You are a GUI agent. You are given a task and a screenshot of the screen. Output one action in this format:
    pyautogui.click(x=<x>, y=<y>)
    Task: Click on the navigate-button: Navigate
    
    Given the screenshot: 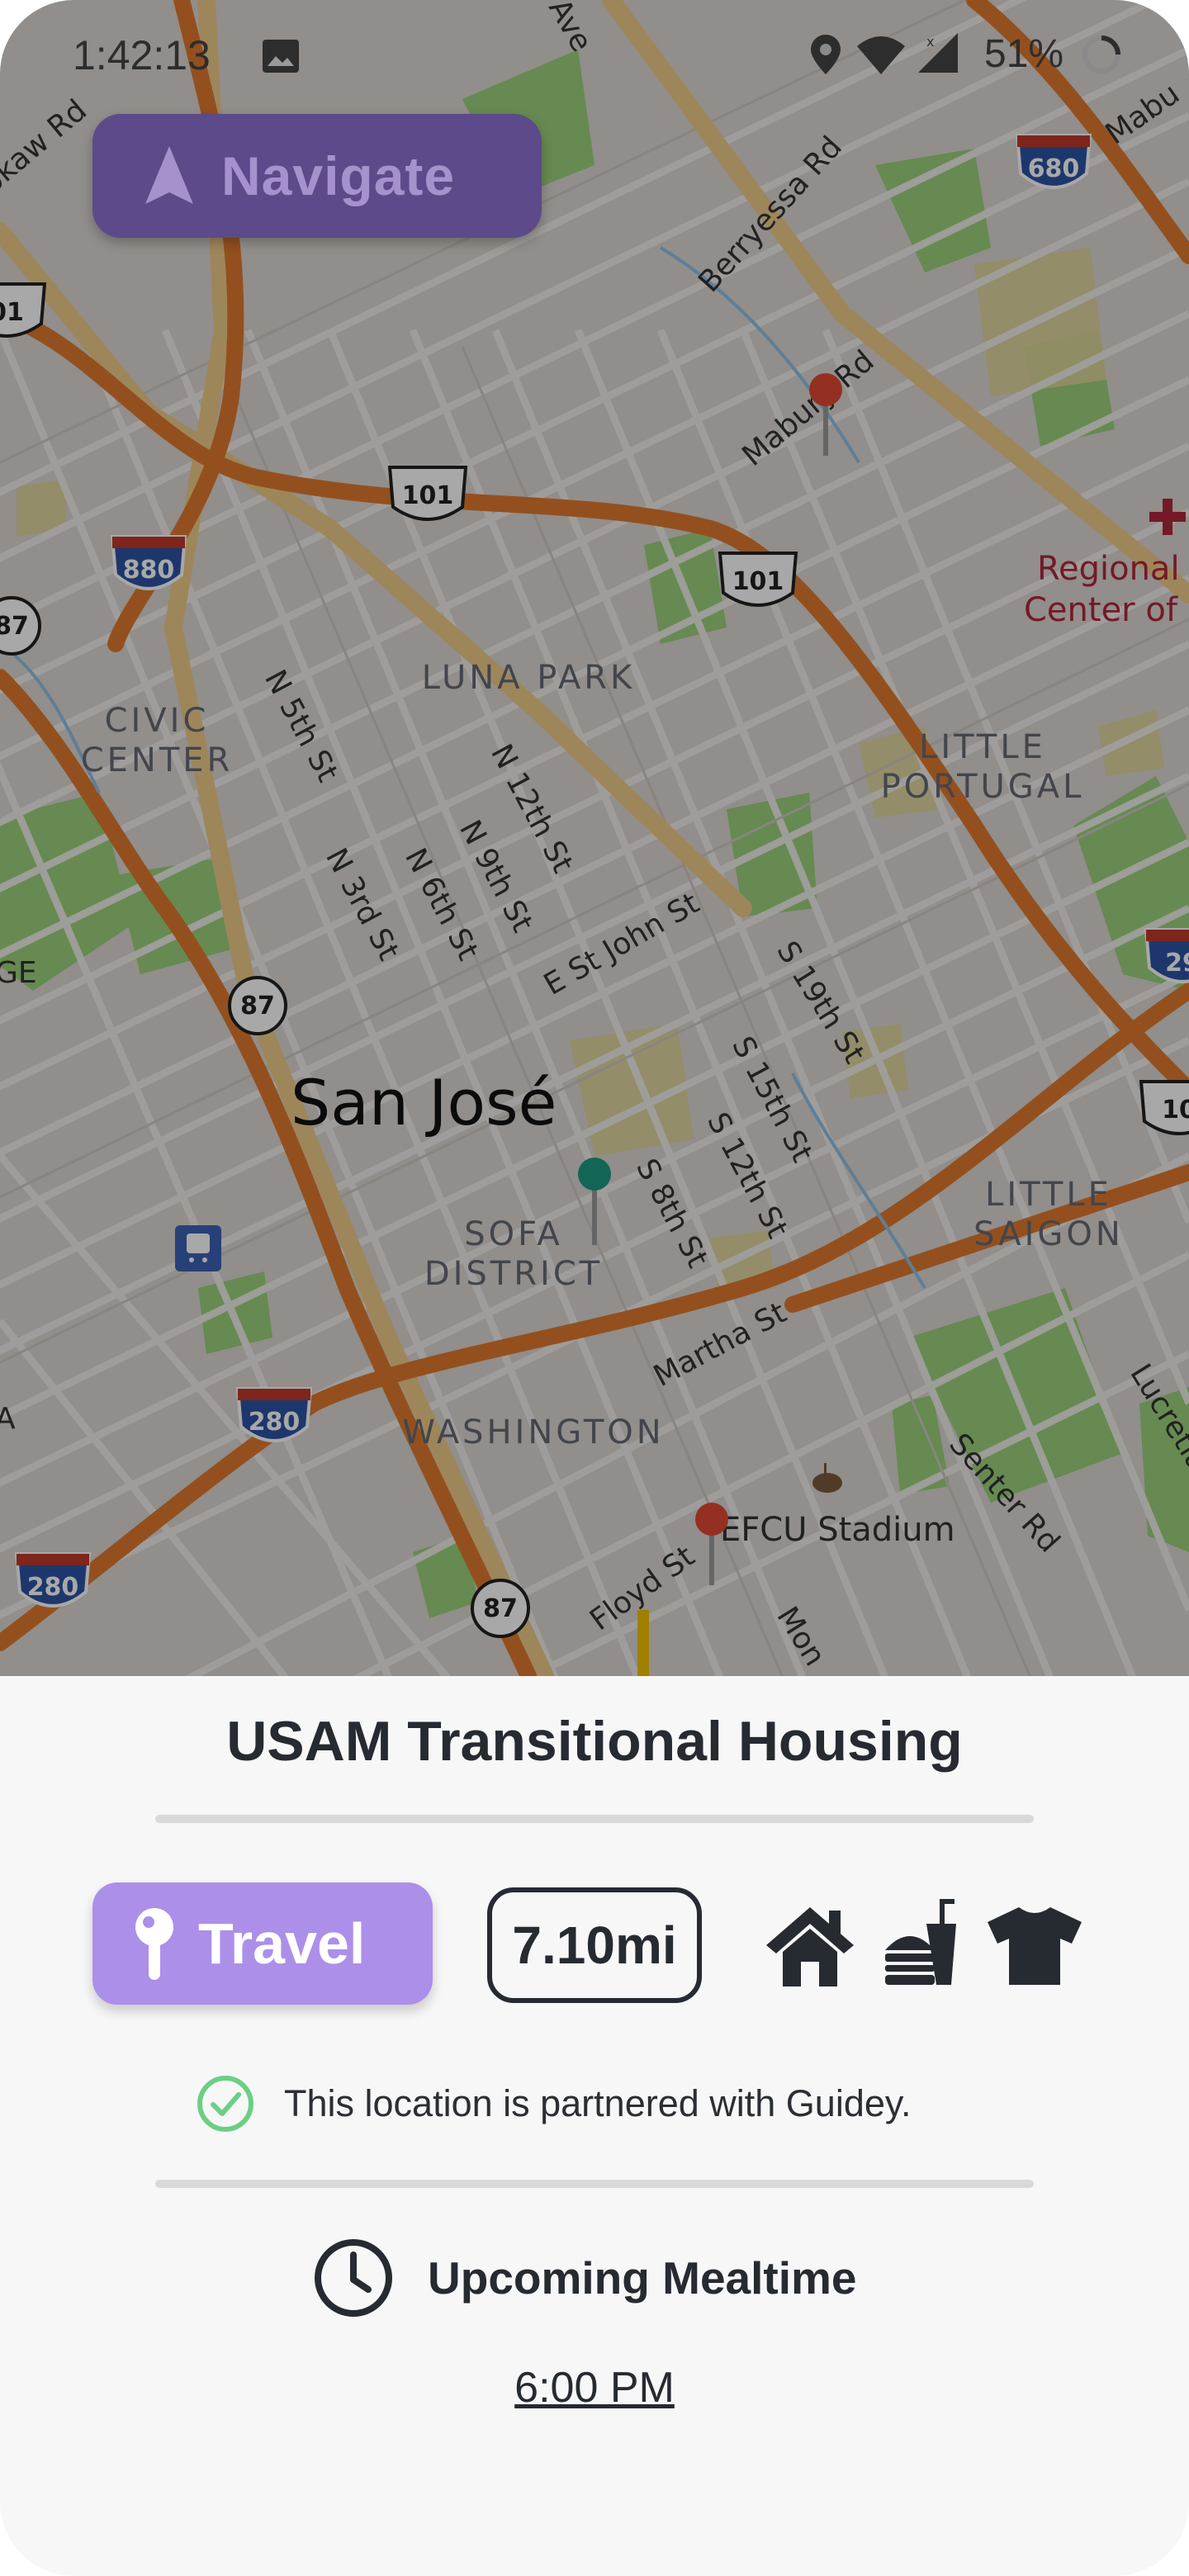 What is the action you would take?
    pyautogui.click(x=317, y=176)
    